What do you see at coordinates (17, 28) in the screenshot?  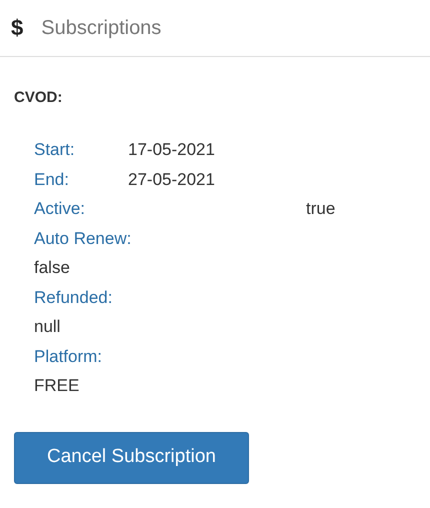 I see `dollar-icon: $` at bounding box center [17, 28].